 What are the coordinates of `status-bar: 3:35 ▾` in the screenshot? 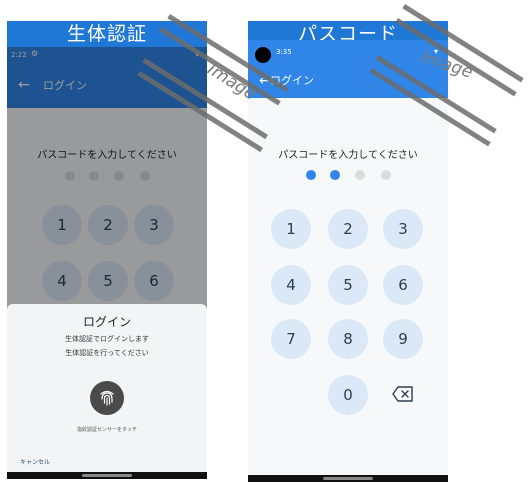 It's located at (348, 52).